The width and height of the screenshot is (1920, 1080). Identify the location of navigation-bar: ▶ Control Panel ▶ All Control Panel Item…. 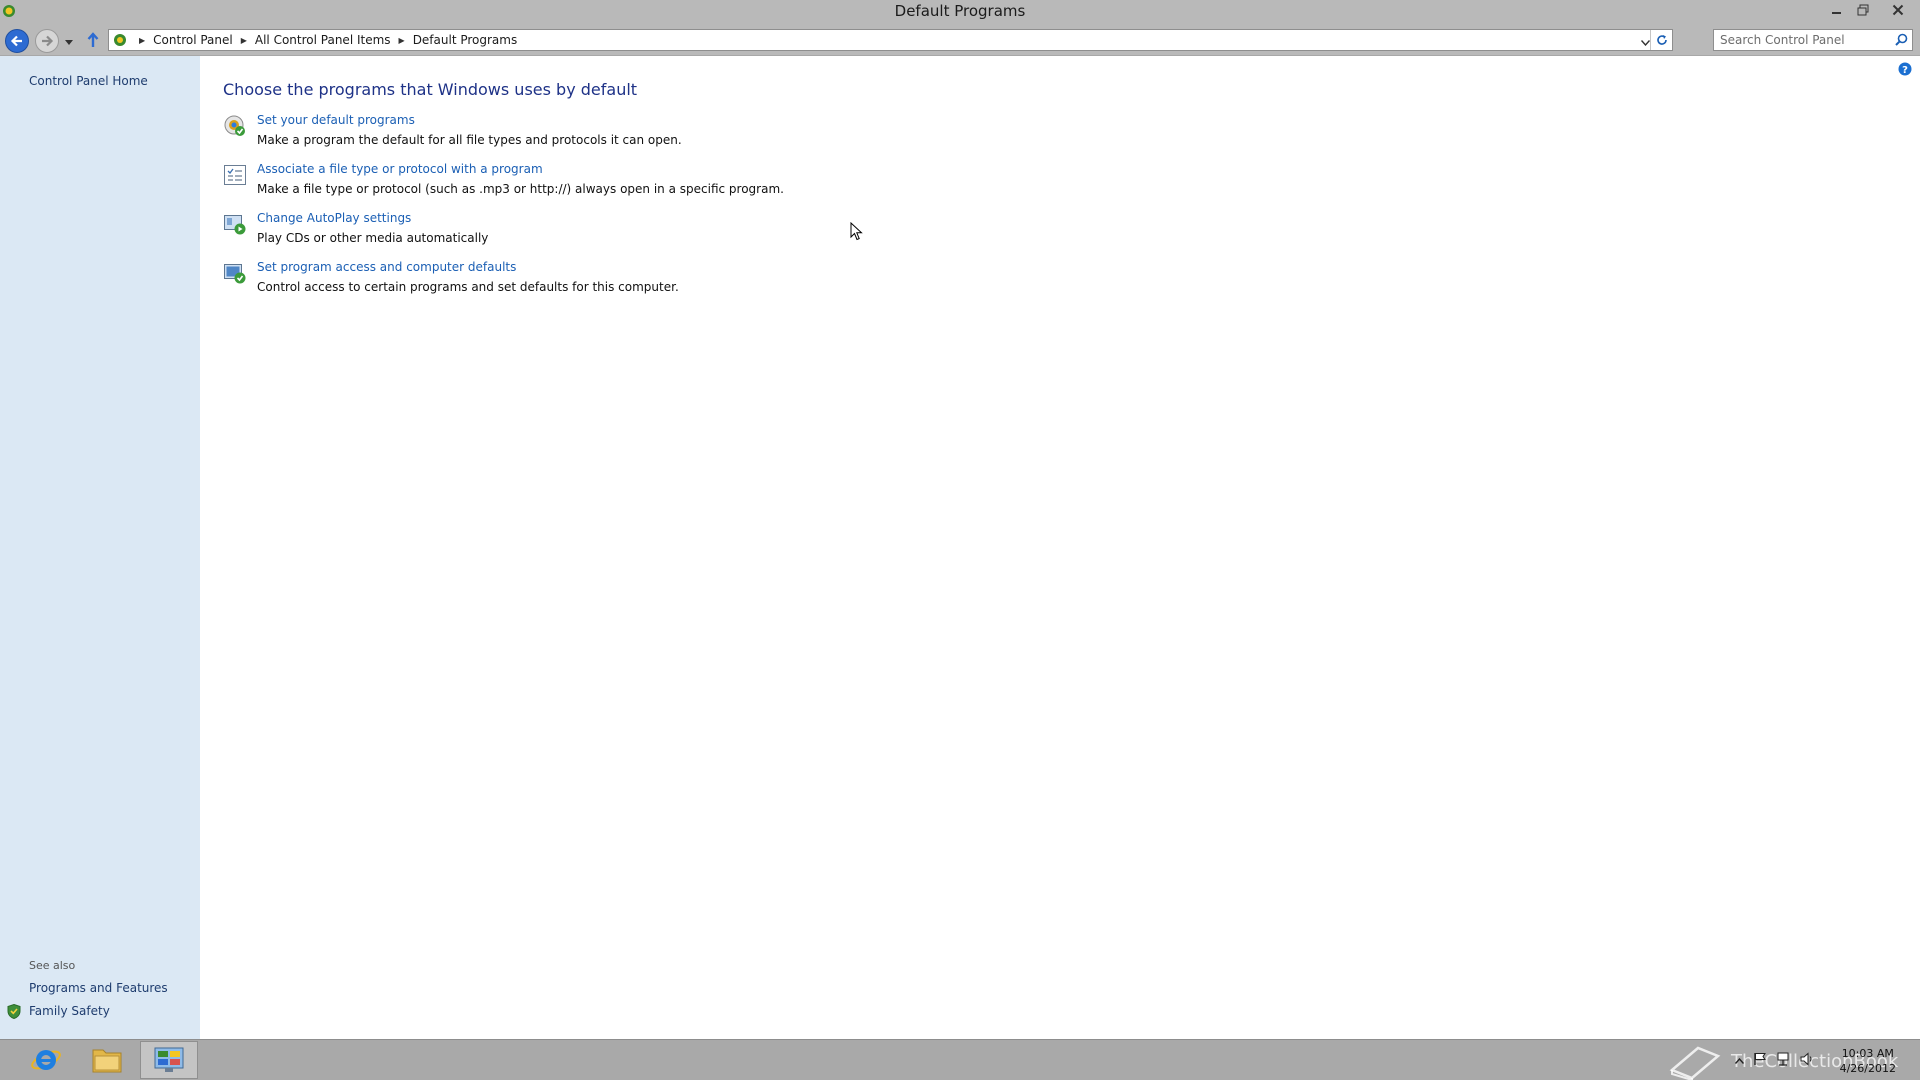
(960, 40).